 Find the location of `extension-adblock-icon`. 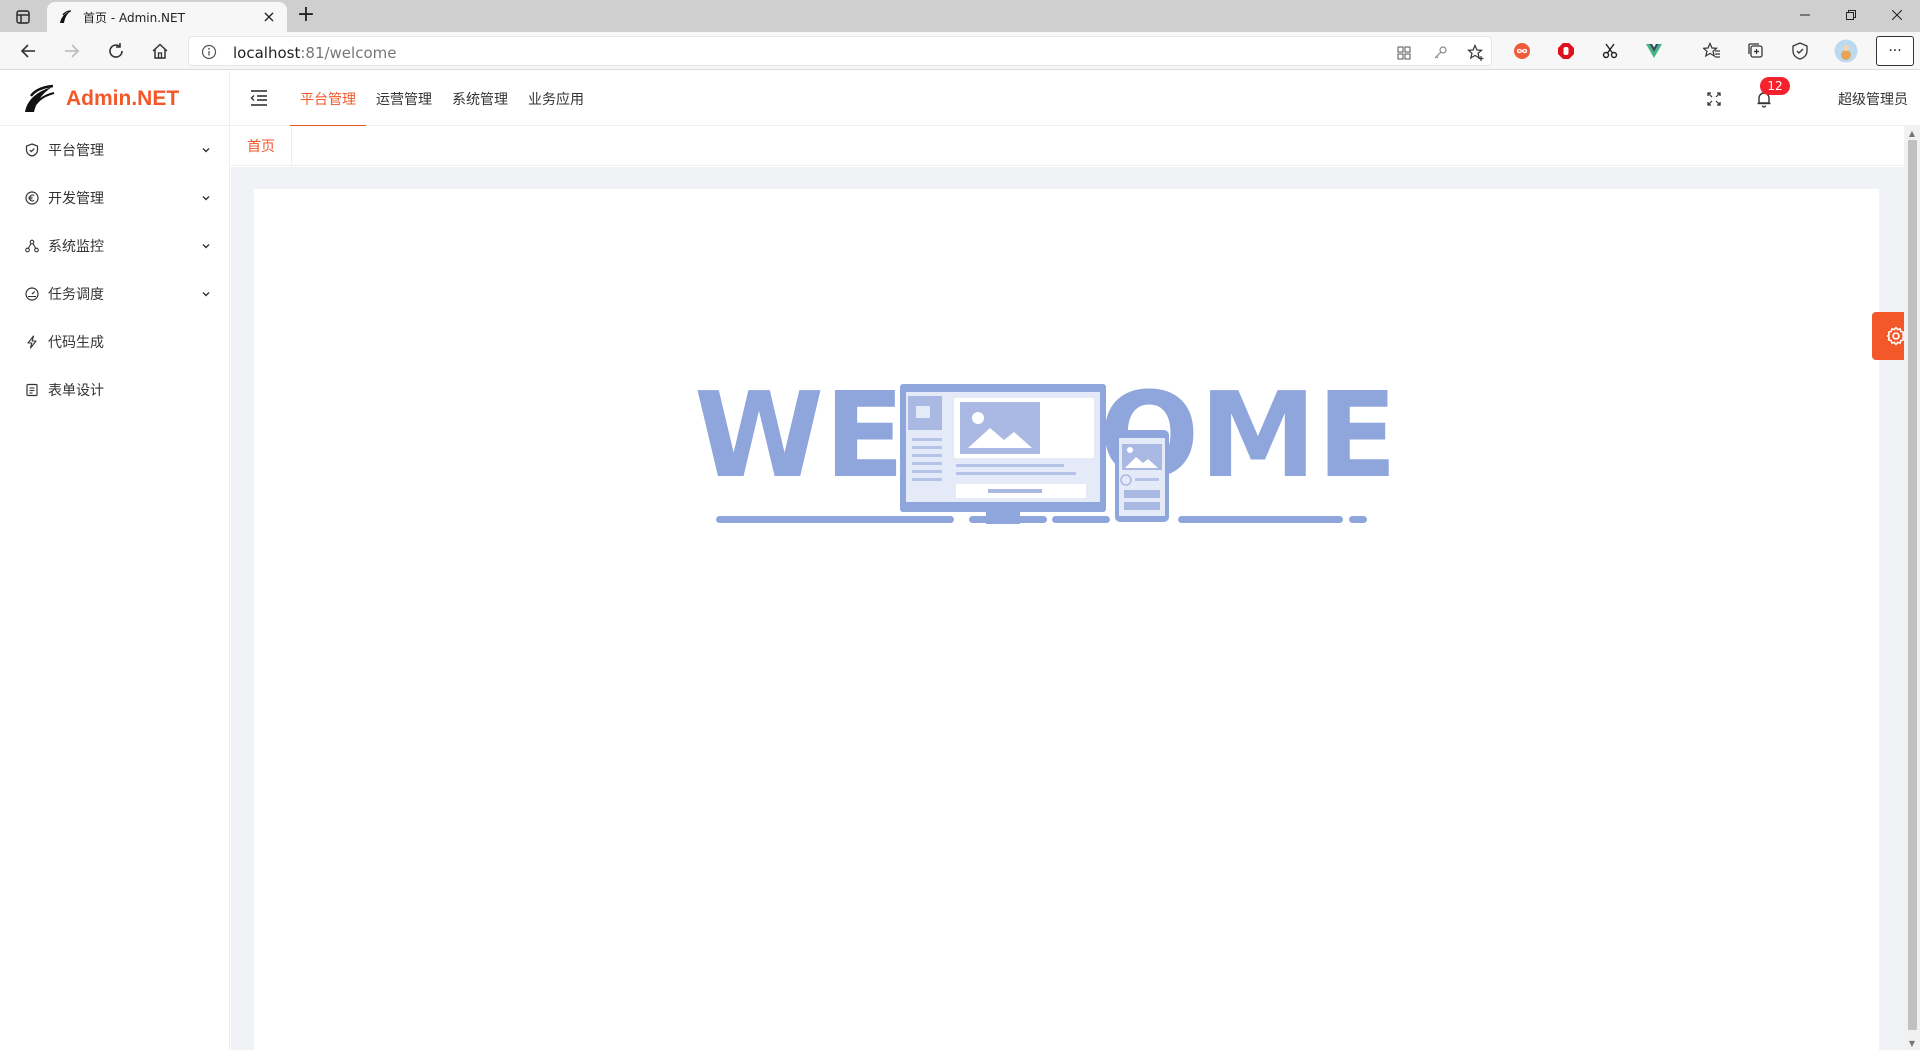

extension-adblock-icon is located at coordinates (1566, 51).